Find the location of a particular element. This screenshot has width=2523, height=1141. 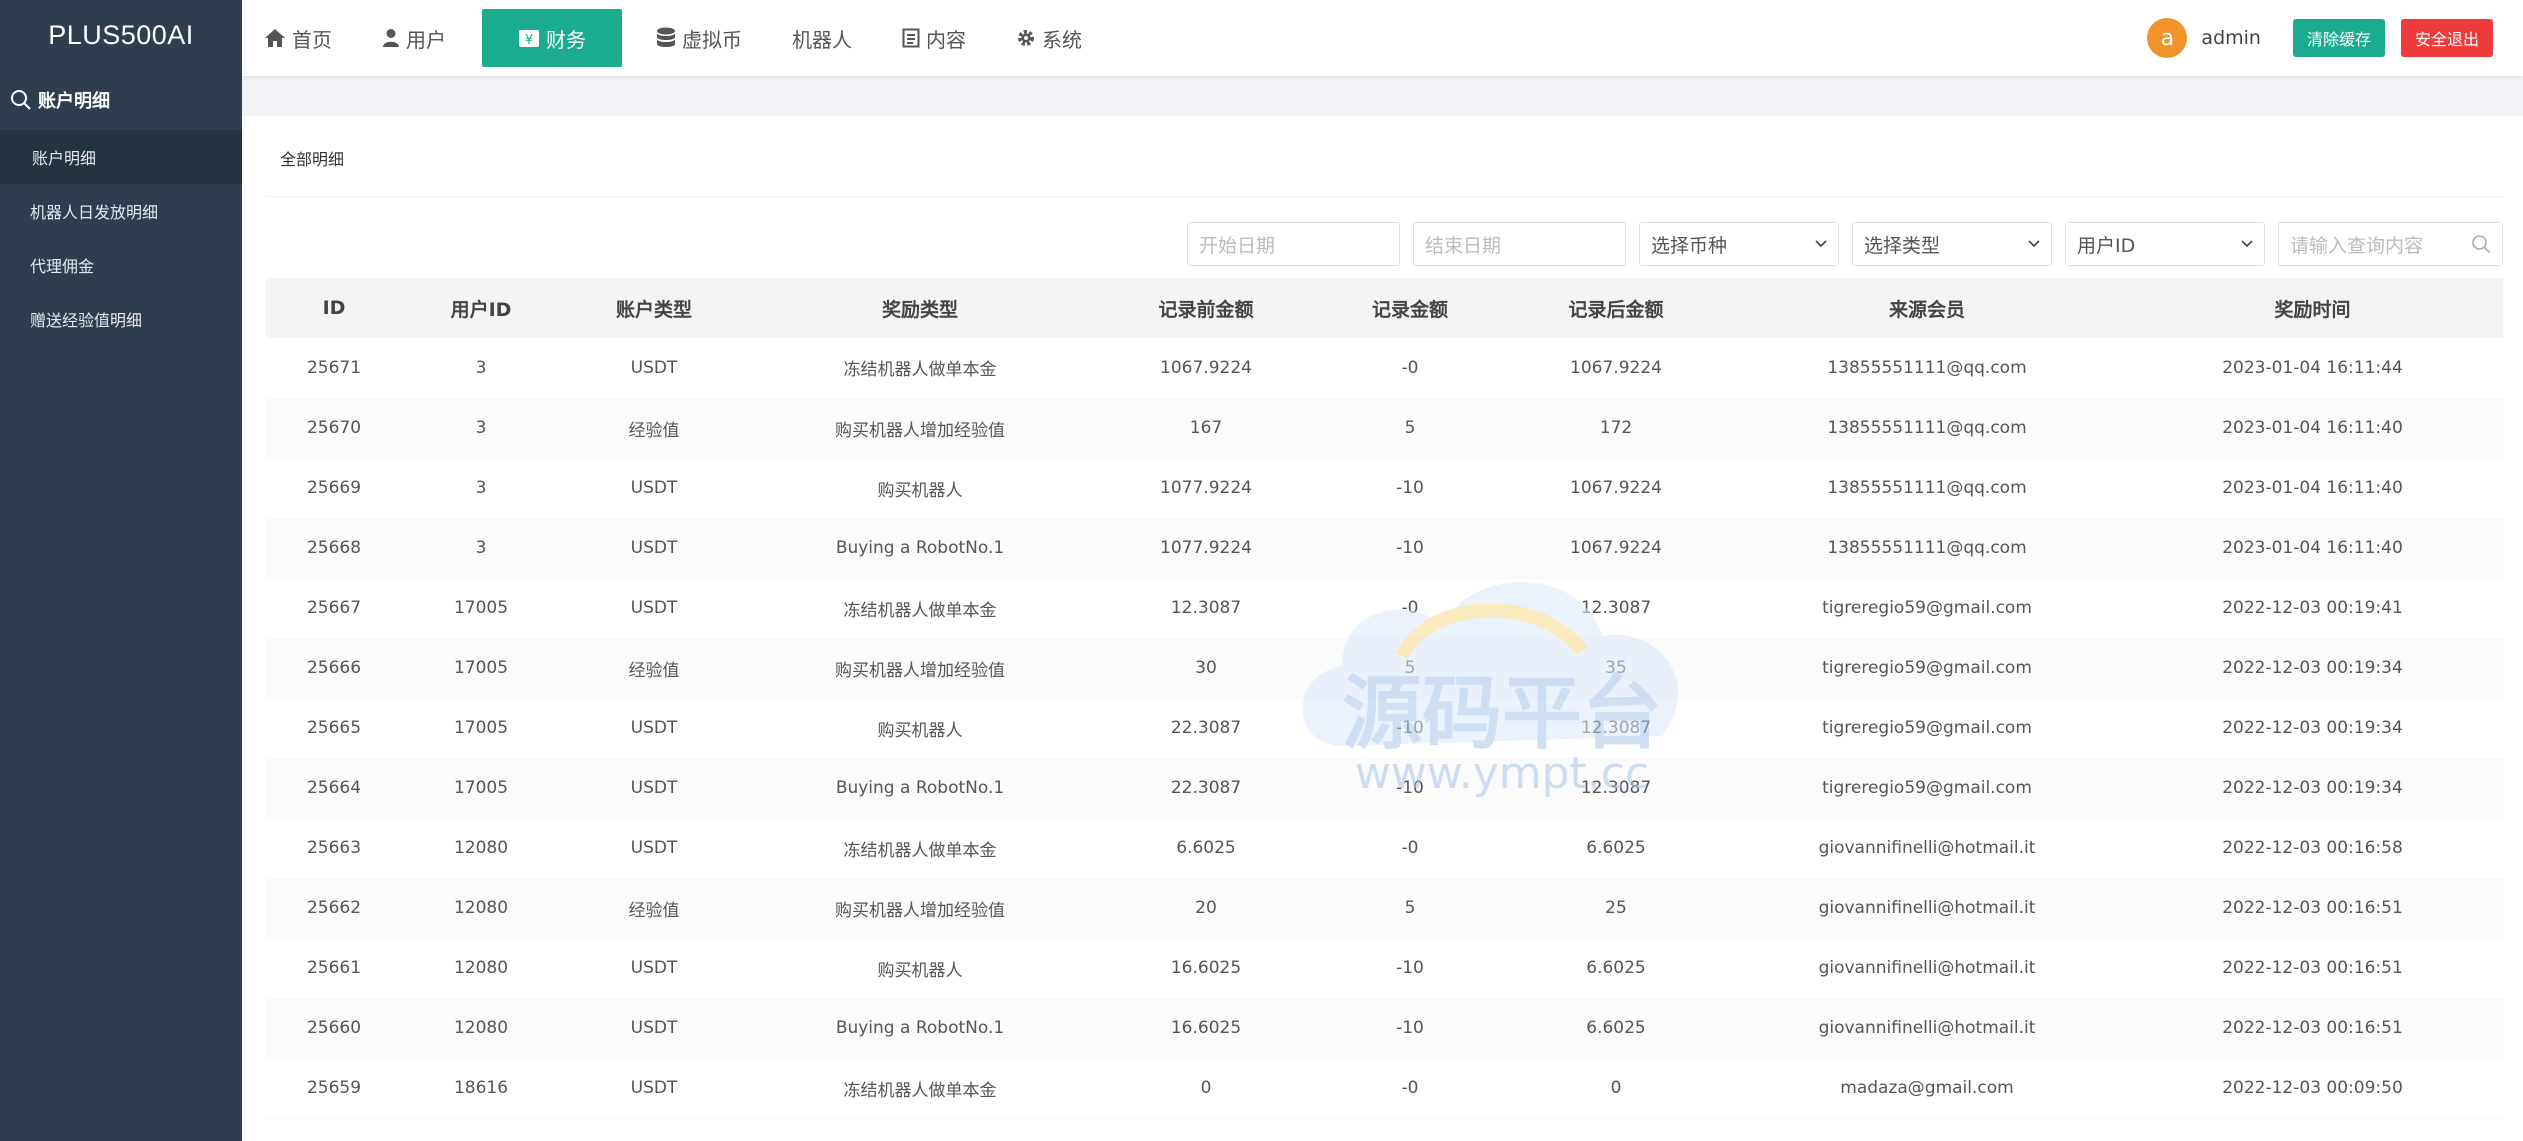

cell-amount-before: 1077.9224 is located at coordinates (1206, 488).